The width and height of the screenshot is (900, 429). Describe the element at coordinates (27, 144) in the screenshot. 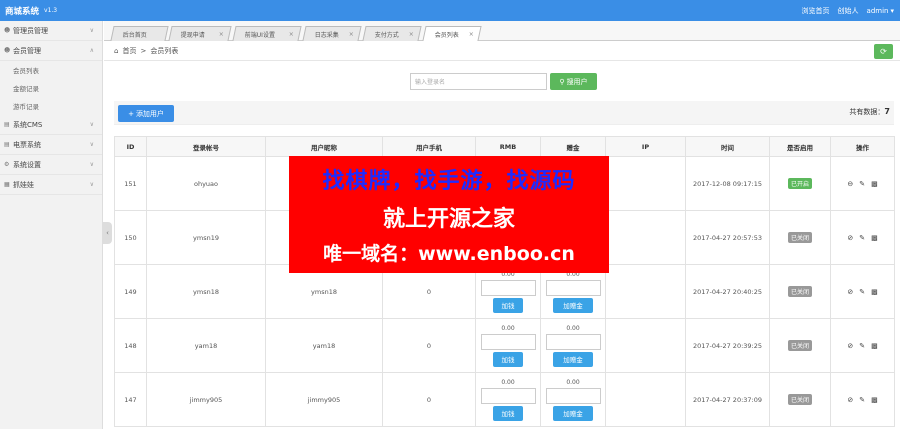

I see `sidebar-item-label: 电票系统` at that location.